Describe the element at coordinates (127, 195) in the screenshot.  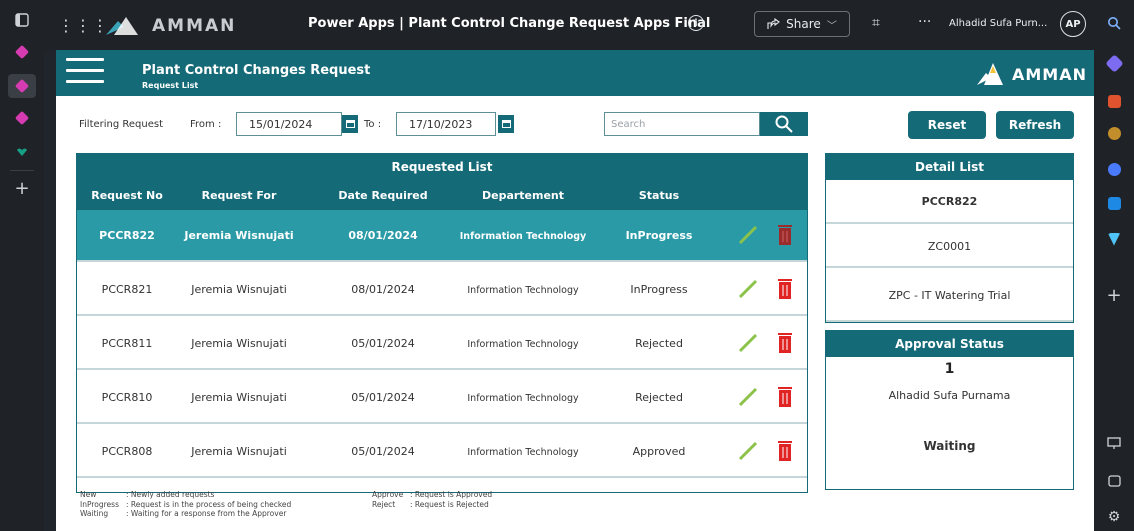
I see `column-header-request-no: Request No` at that location.